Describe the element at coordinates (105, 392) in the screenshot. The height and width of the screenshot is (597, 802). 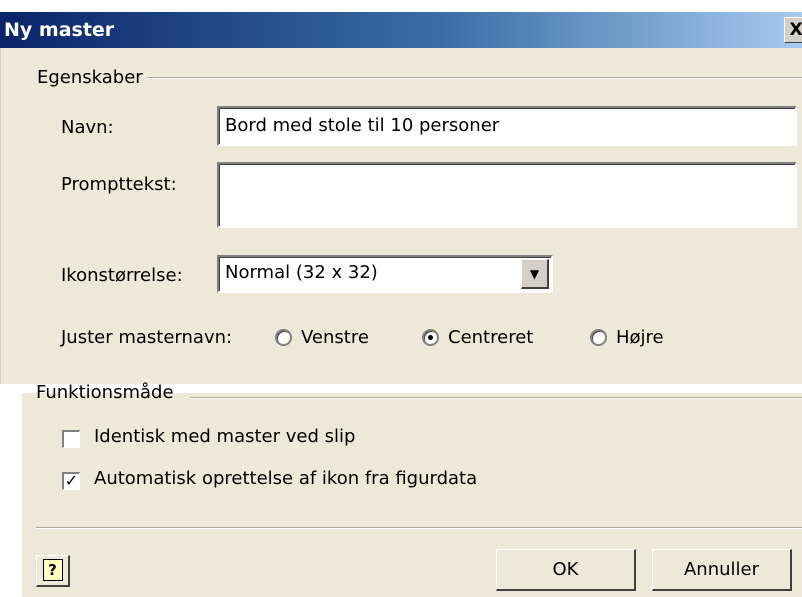
I see `behavior-group-label: Funktionsmåde` at that location.